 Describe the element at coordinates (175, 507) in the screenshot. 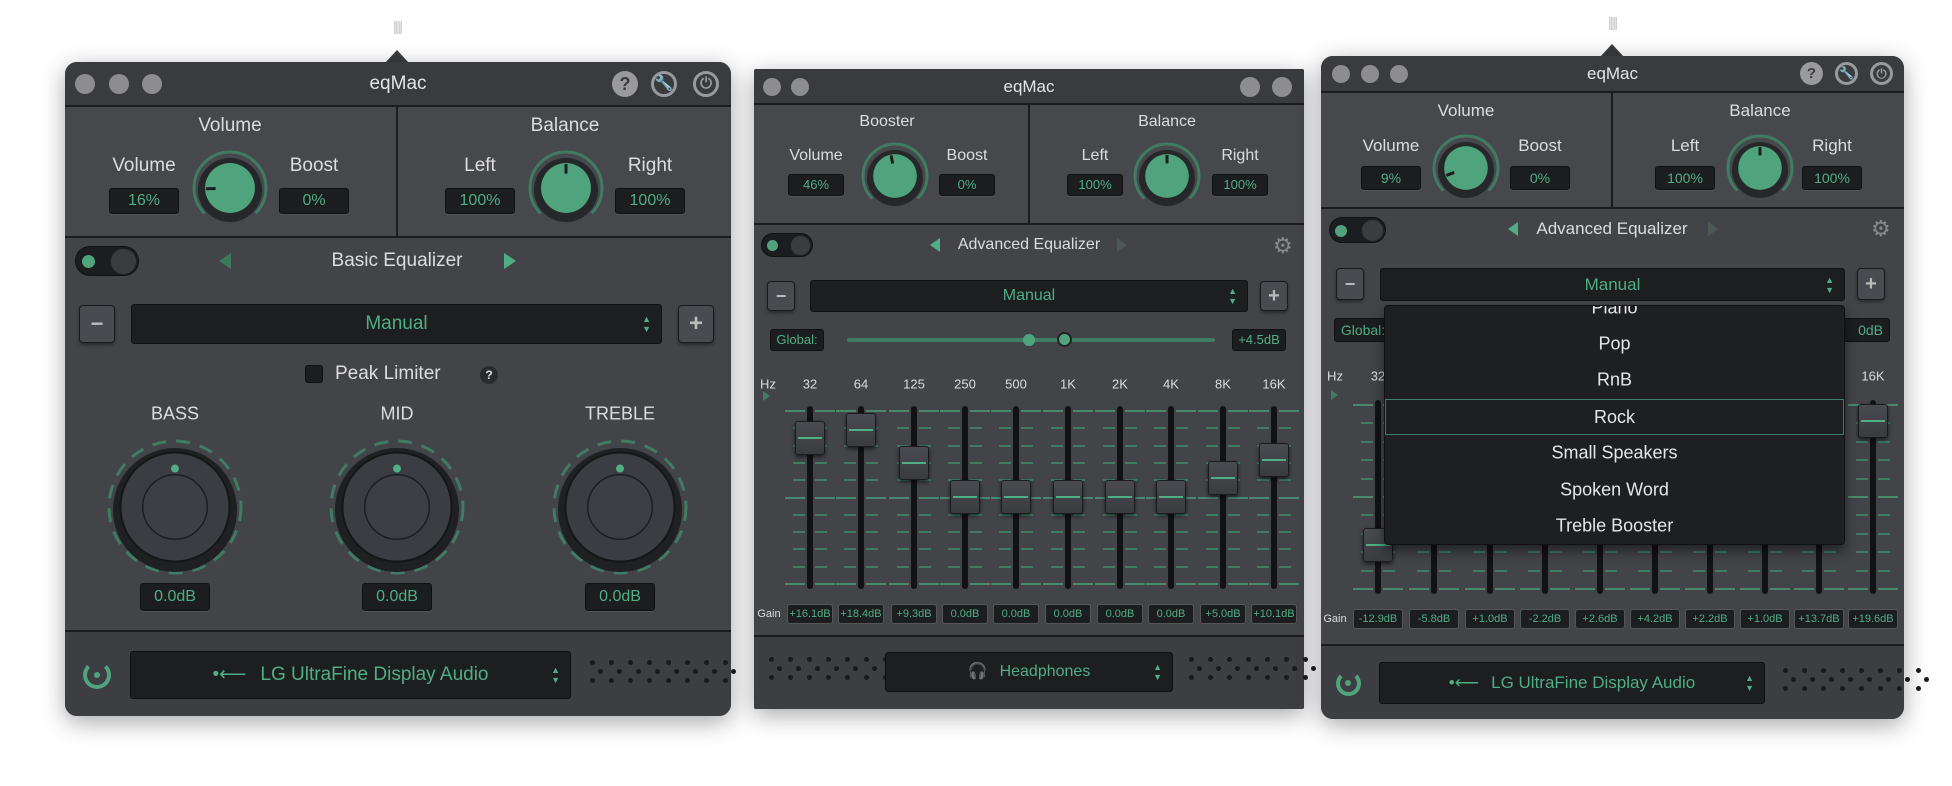

I see `bass-knob` at that location.